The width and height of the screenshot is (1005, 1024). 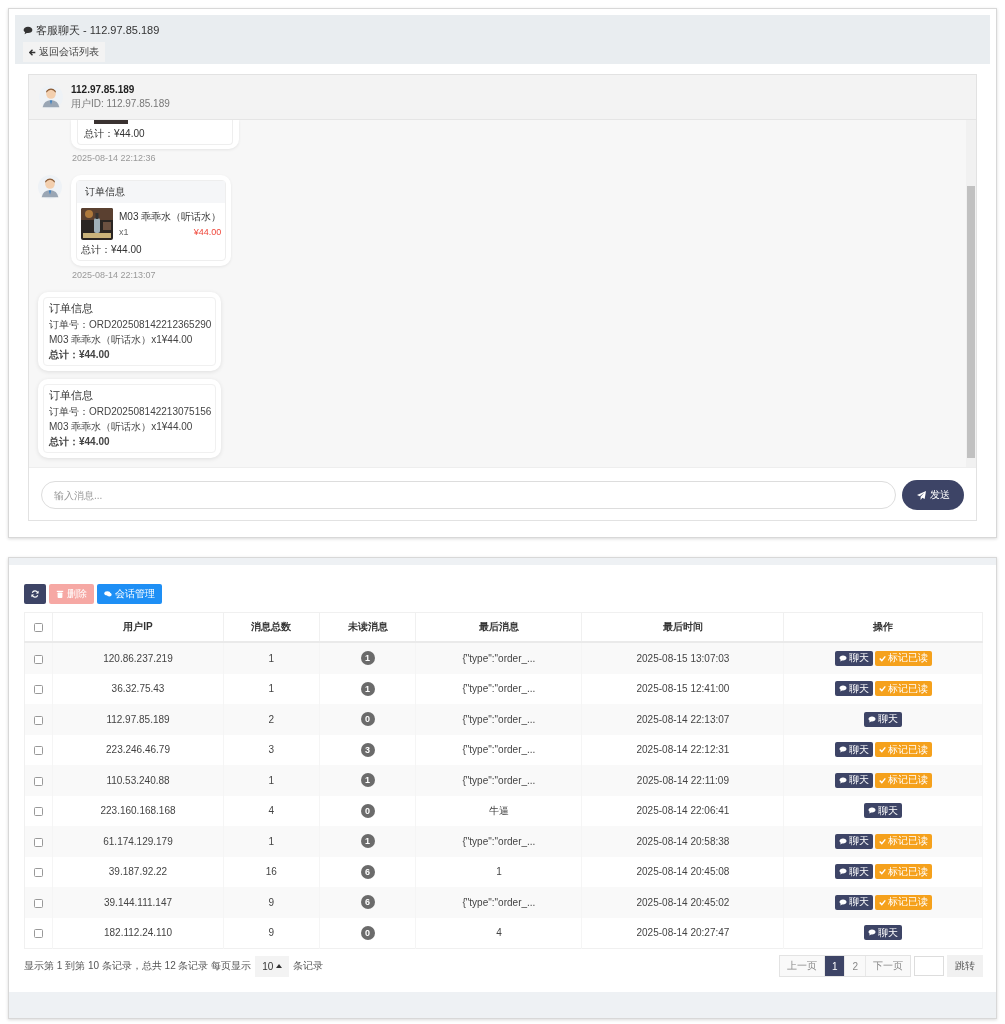 I want to click on pagination-info: 显示第 1 到第 10 条记录，总共 12 条记录 每页显示, so click(x=138, y=966).